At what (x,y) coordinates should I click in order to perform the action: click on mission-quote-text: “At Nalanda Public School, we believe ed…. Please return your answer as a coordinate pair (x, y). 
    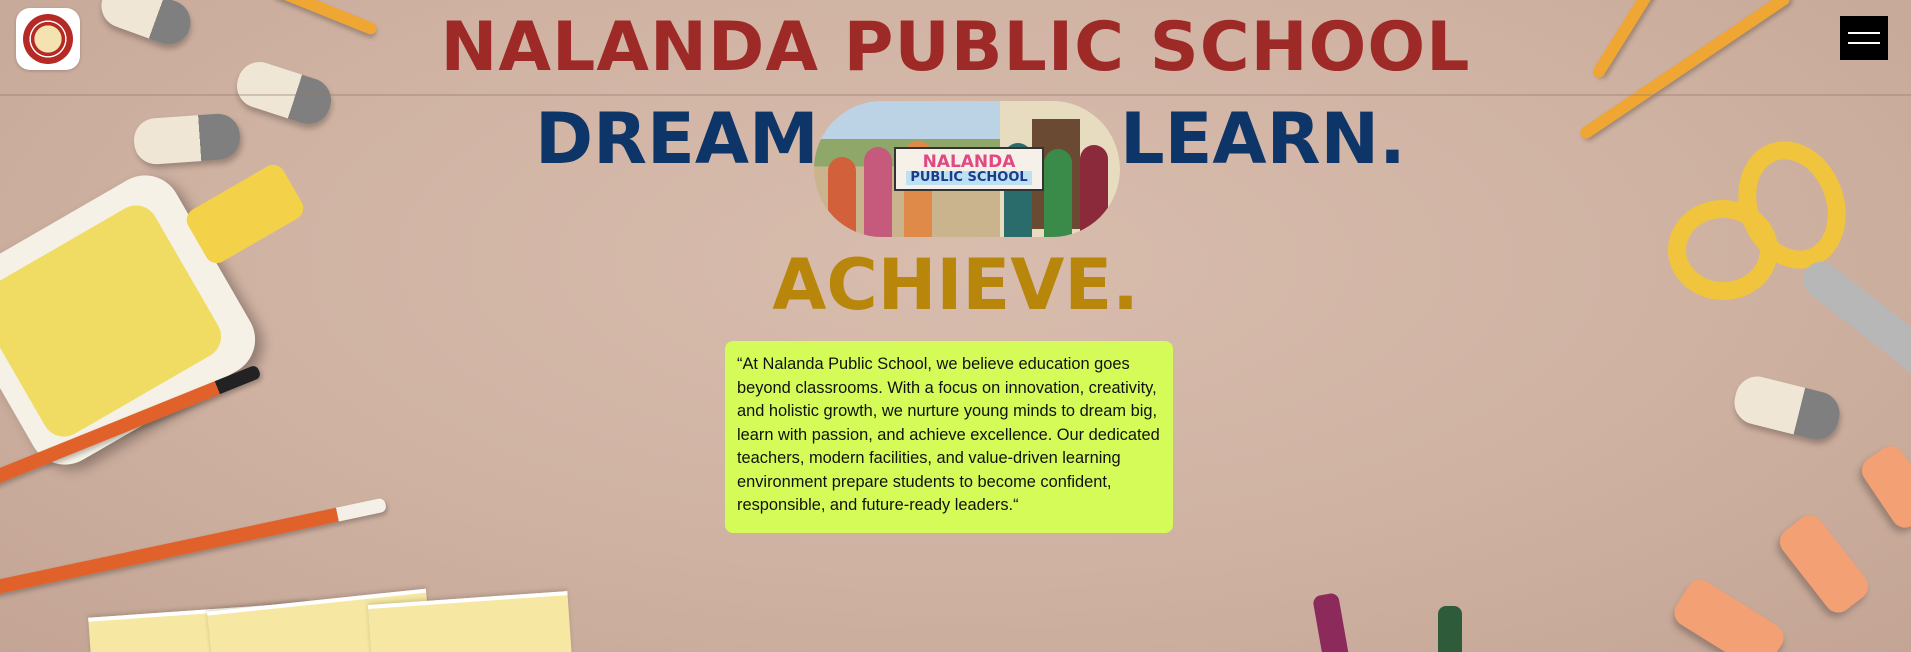
    Looking at the image, I should click on (948, 434).